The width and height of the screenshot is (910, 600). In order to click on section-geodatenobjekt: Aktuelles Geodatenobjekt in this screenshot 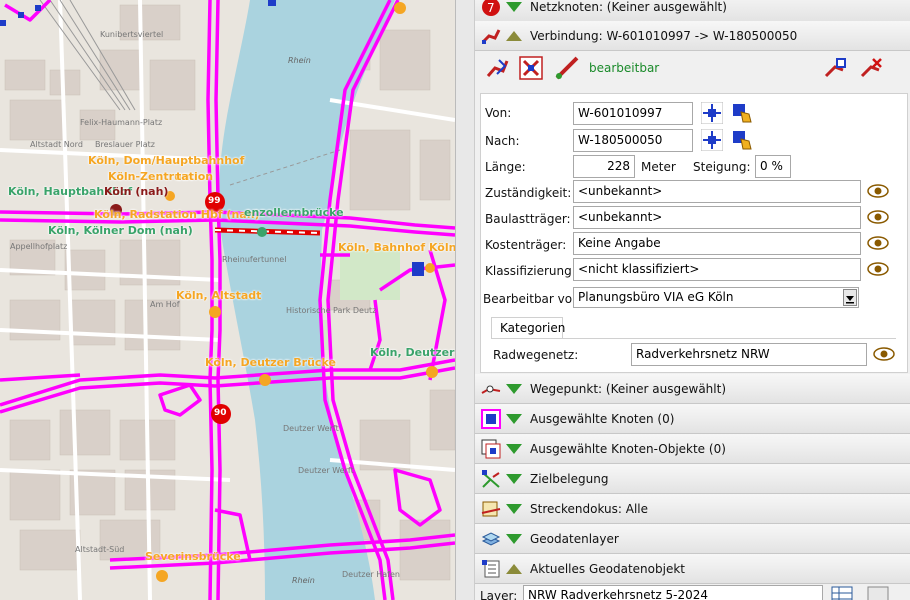, I will do `click(692, 569)`.